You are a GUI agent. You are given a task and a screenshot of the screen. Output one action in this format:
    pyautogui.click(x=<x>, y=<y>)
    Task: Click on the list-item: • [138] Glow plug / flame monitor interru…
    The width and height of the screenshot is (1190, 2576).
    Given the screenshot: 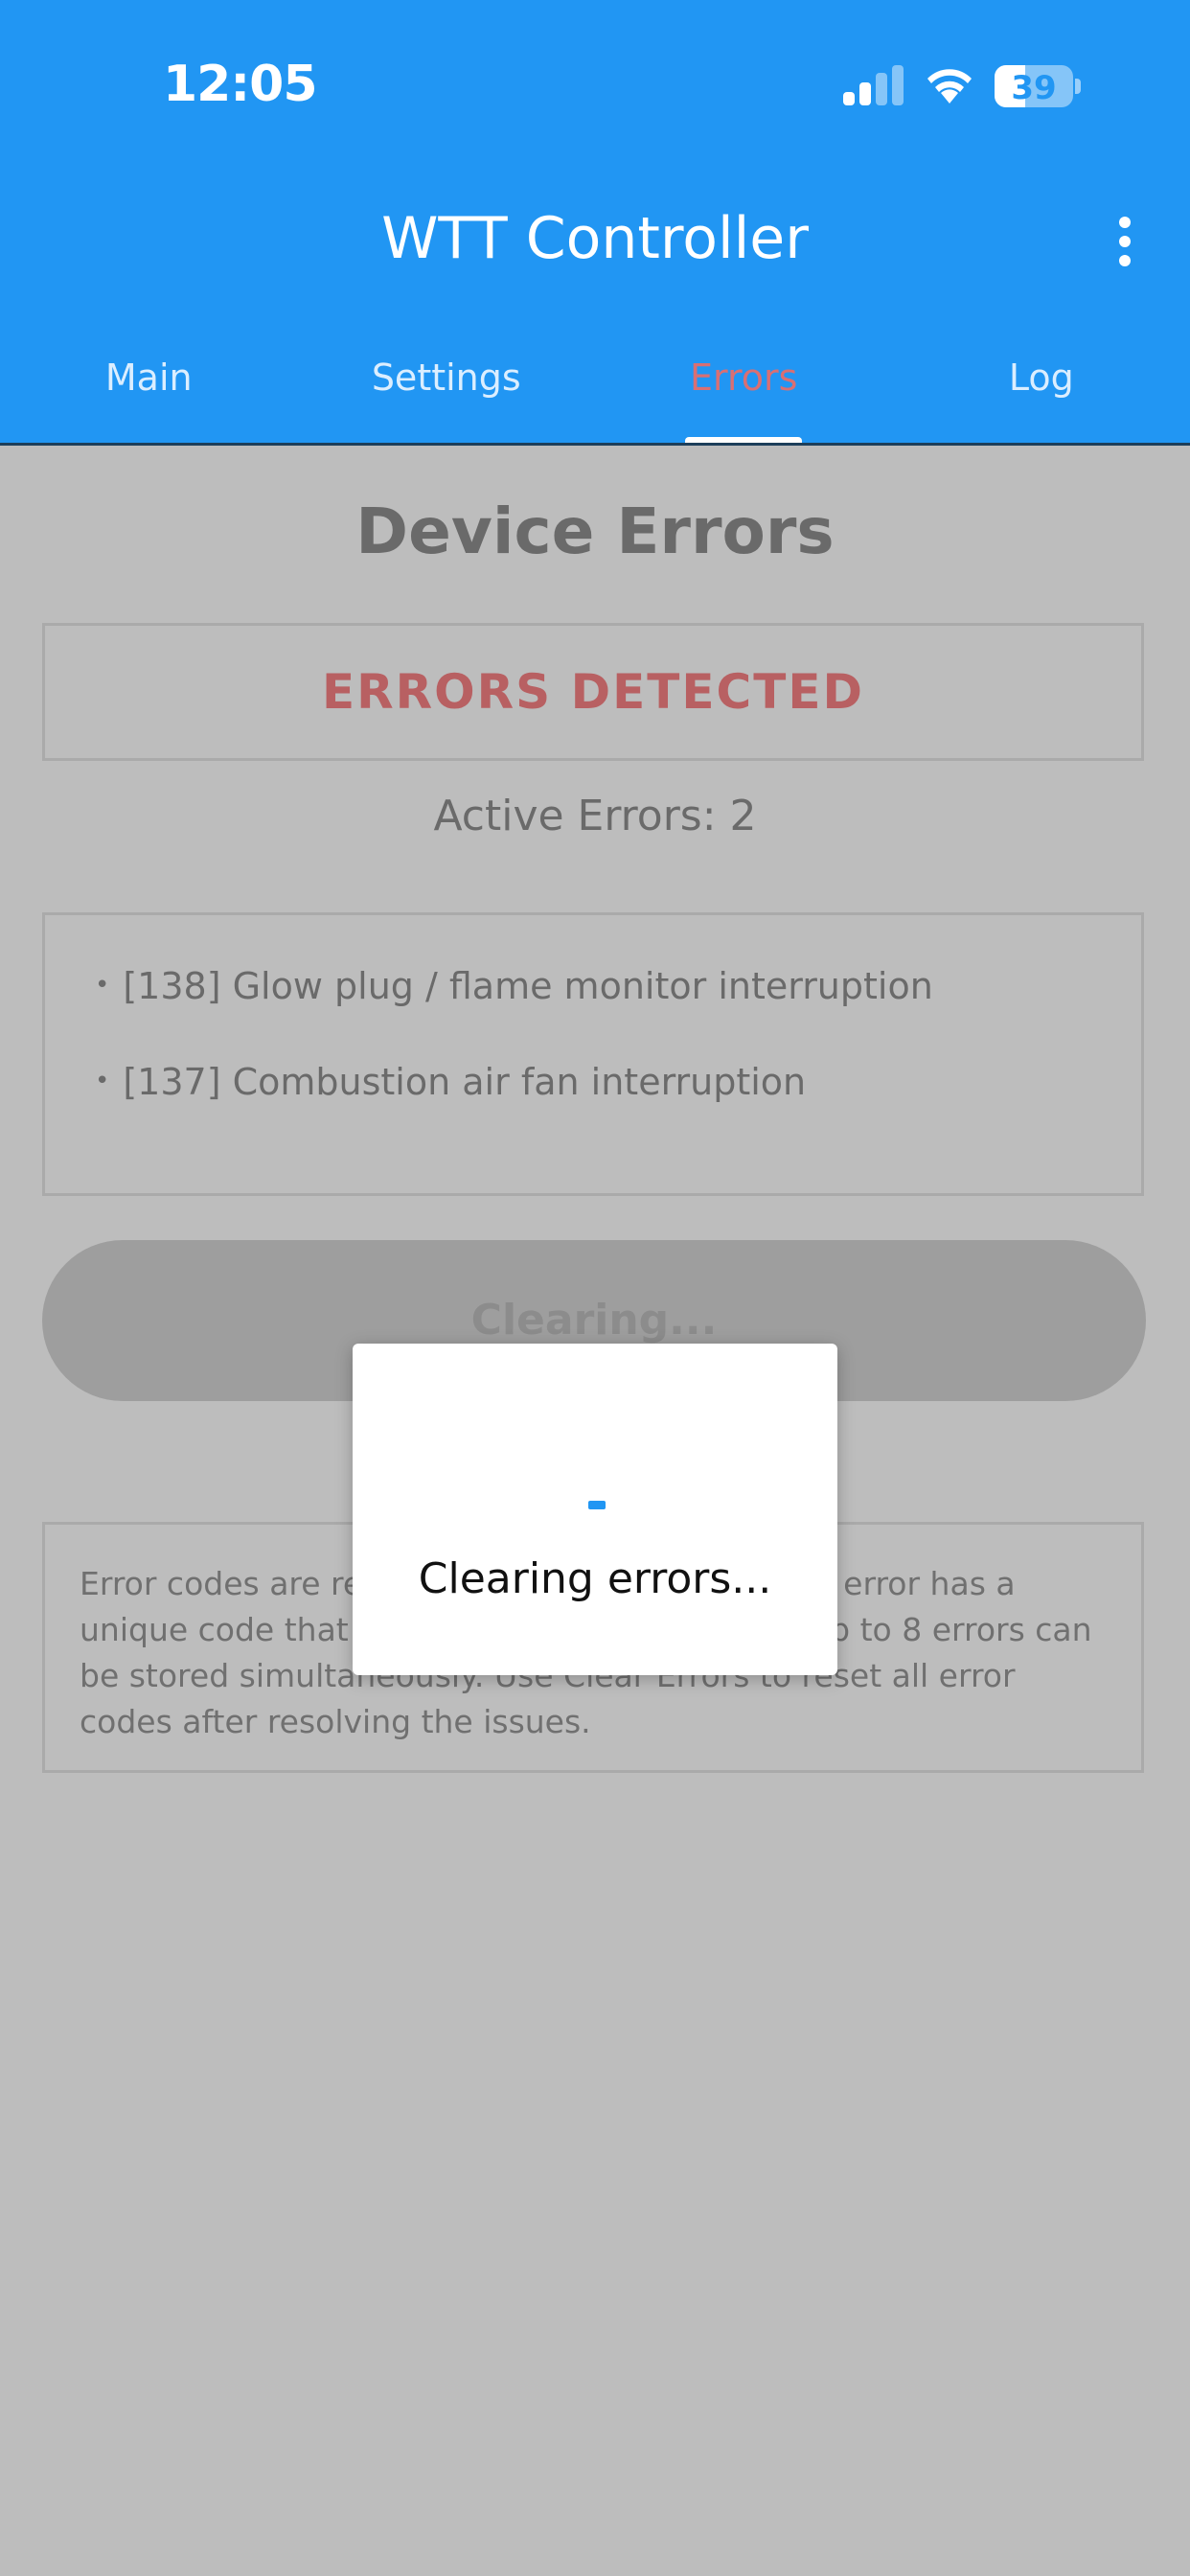 What is the action you would take?
    pyautogui.click(x=514, y=986)
    